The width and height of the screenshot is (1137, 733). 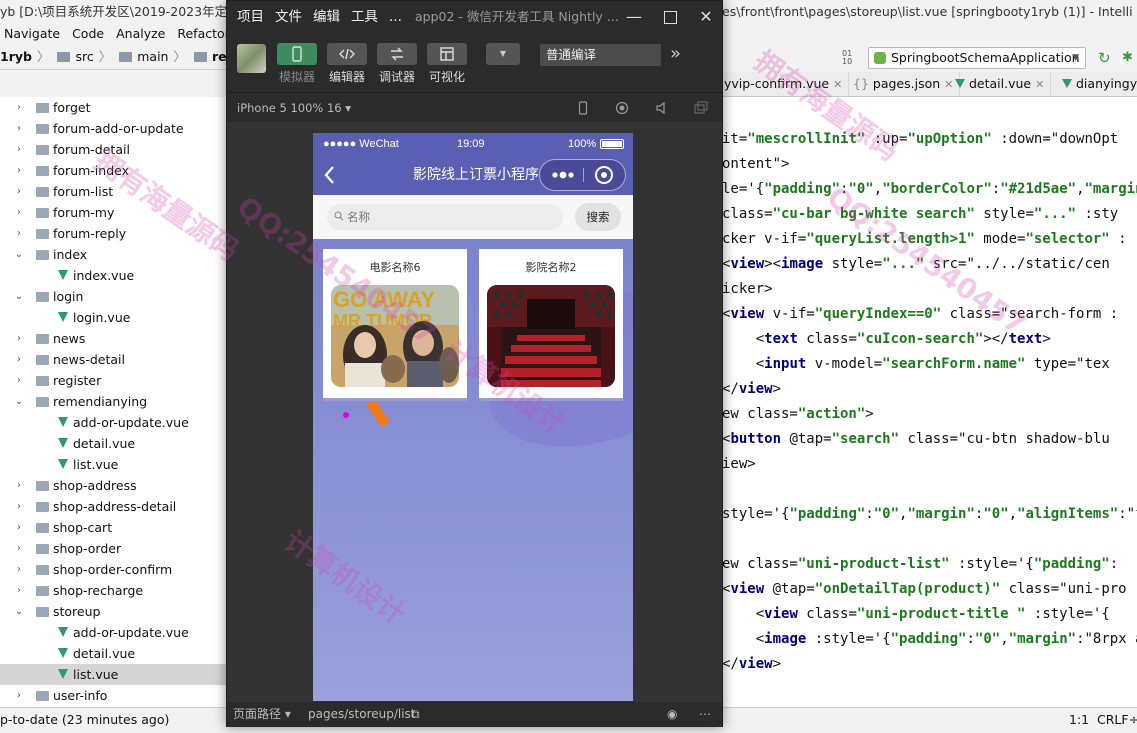 I want to click on toolbar-debugger: 调试器, so click(x=397, y=63).